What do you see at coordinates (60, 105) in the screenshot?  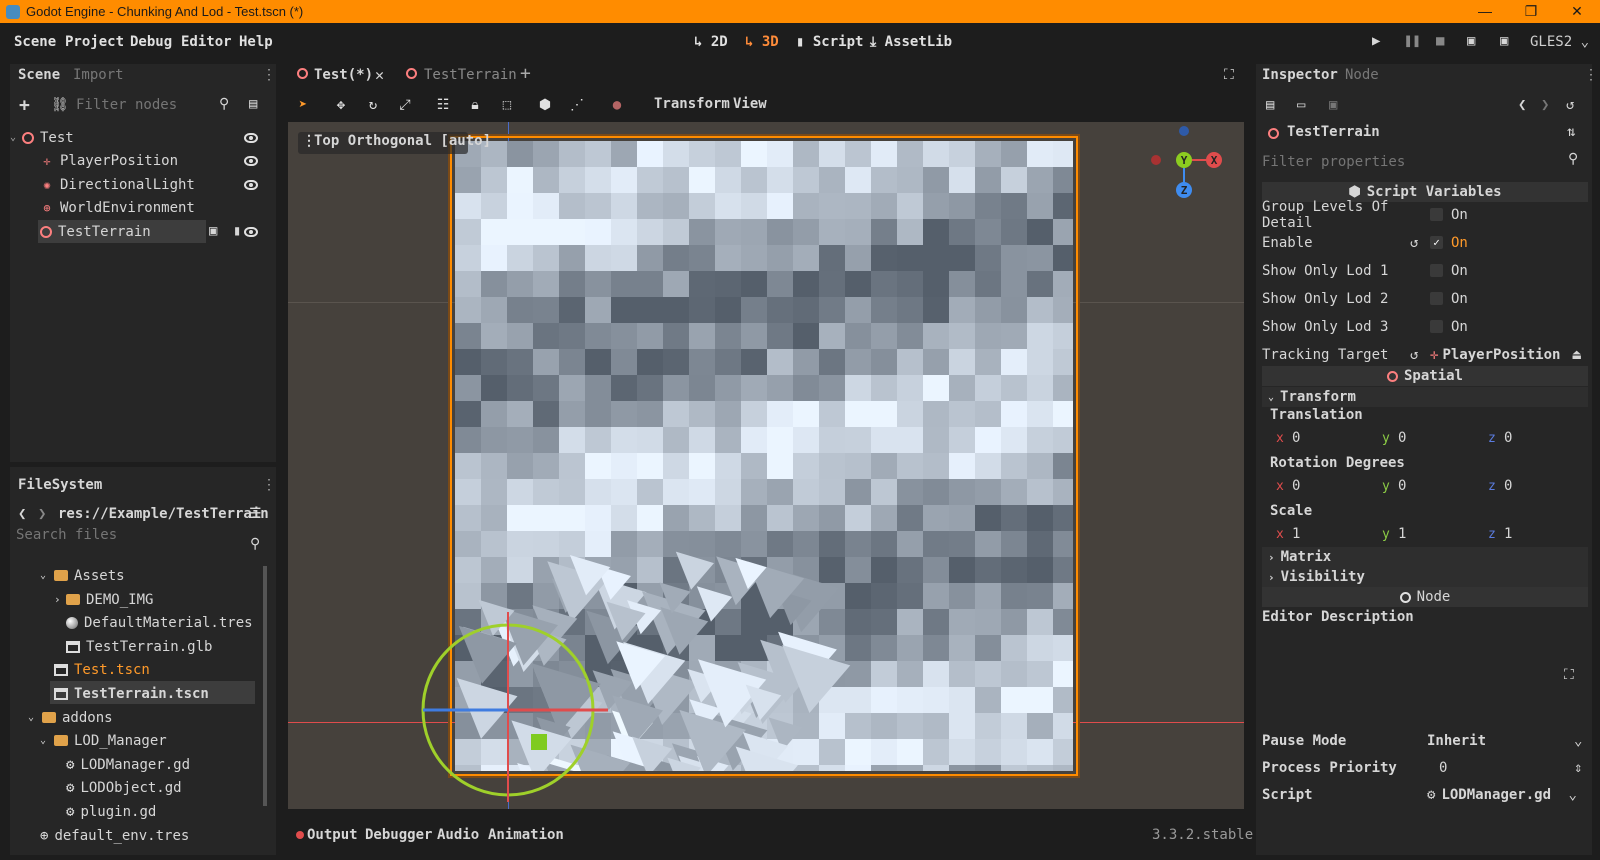 I see `link-icon: ⛓` at bounding box center [60, 105].